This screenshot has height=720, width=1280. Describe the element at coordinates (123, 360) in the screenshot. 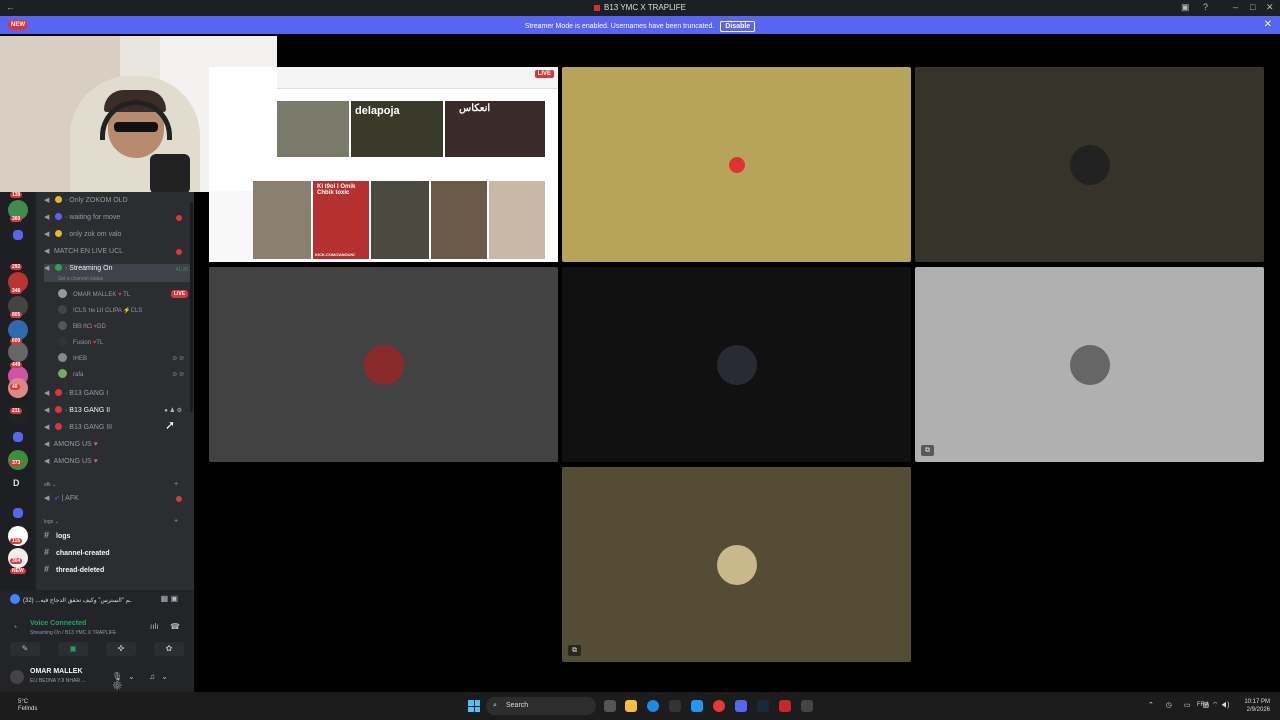

I see `voice-member: IHEB ⊘ ⊘` at that location.